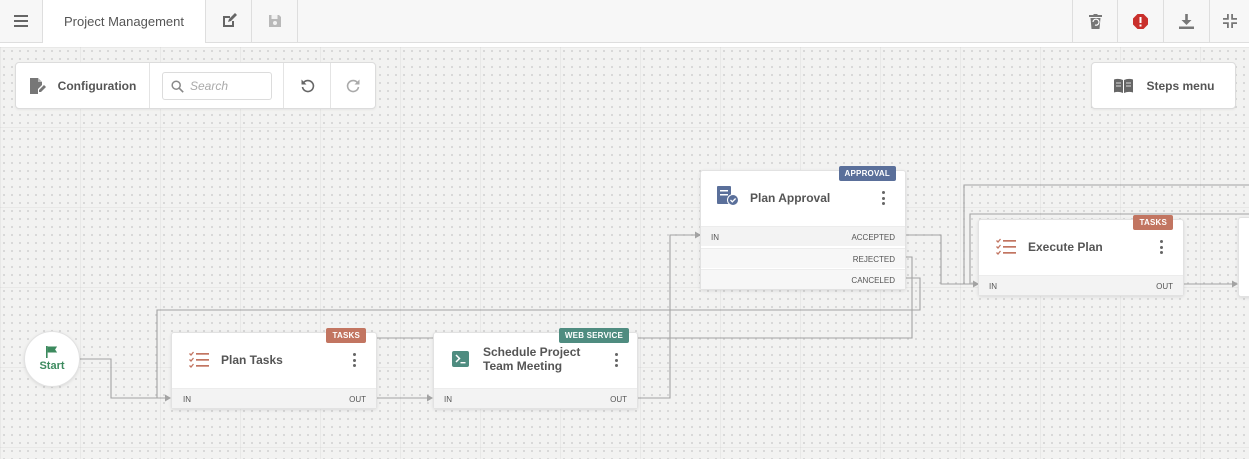  I want to click on canceled-port: CANCELED, so click(873, 280).